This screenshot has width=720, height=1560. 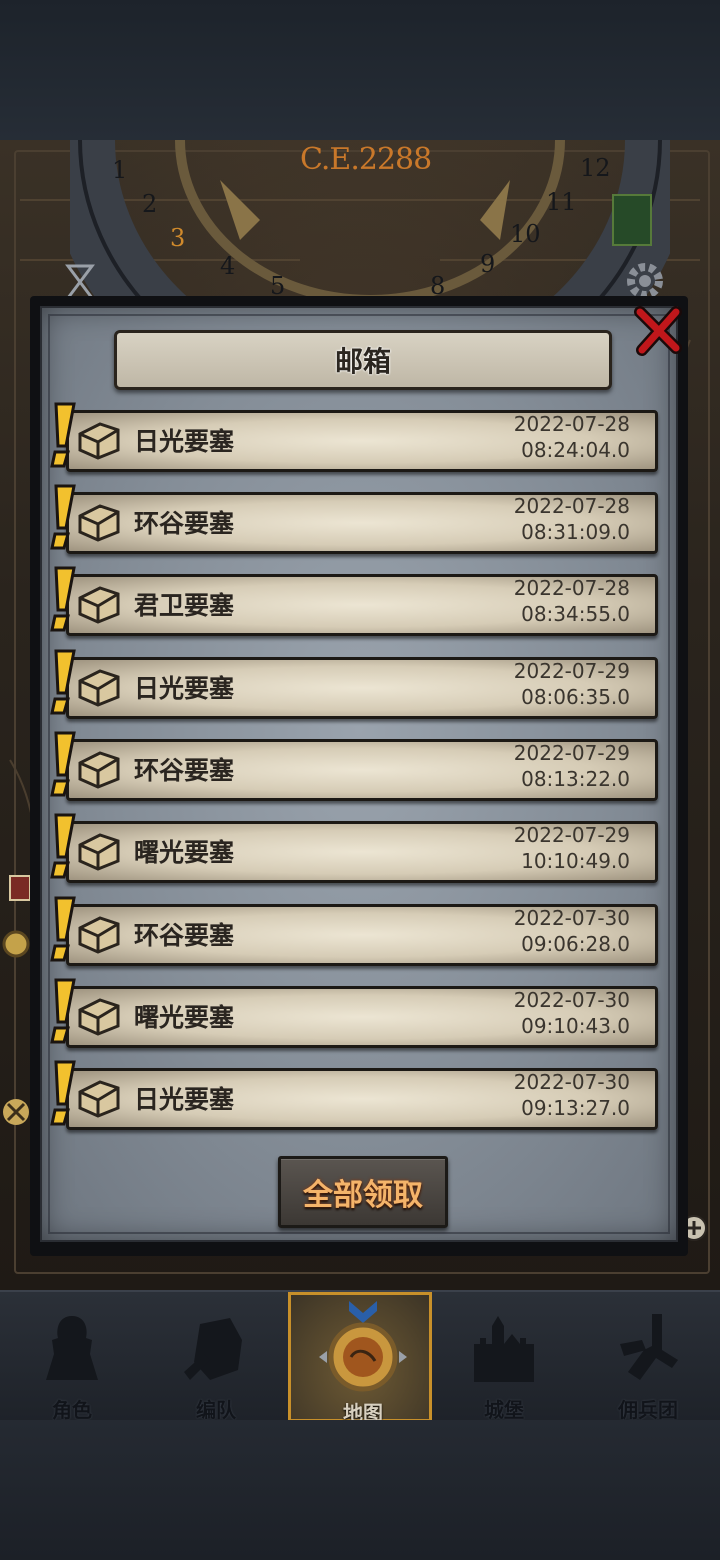 I want to click on mail-item-time: 10:10:49.0, so click(x=575, y=861).